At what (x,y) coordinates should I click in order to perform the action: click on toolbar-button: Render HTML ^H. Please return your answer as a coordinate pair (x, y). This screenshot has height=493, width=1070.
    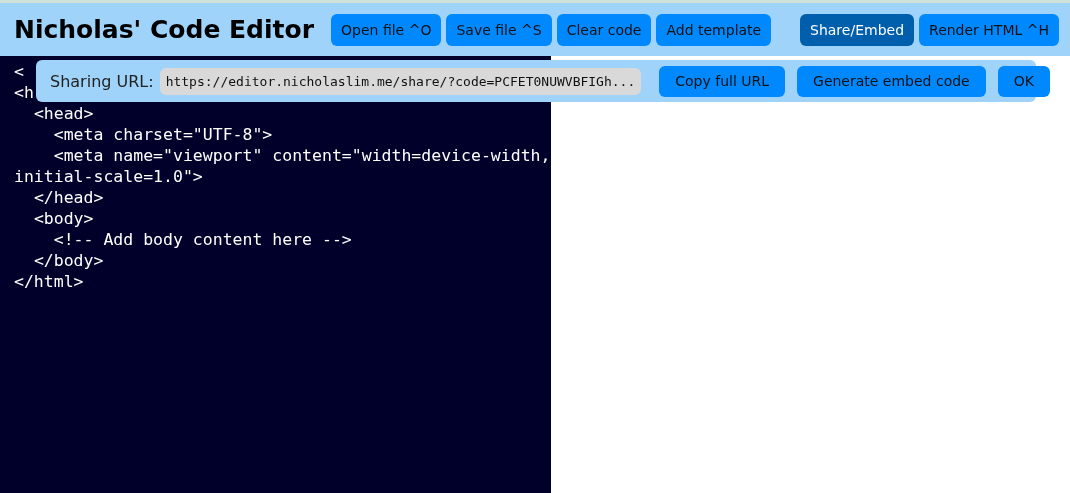
    Looking at the image, I should click on (989, 29).